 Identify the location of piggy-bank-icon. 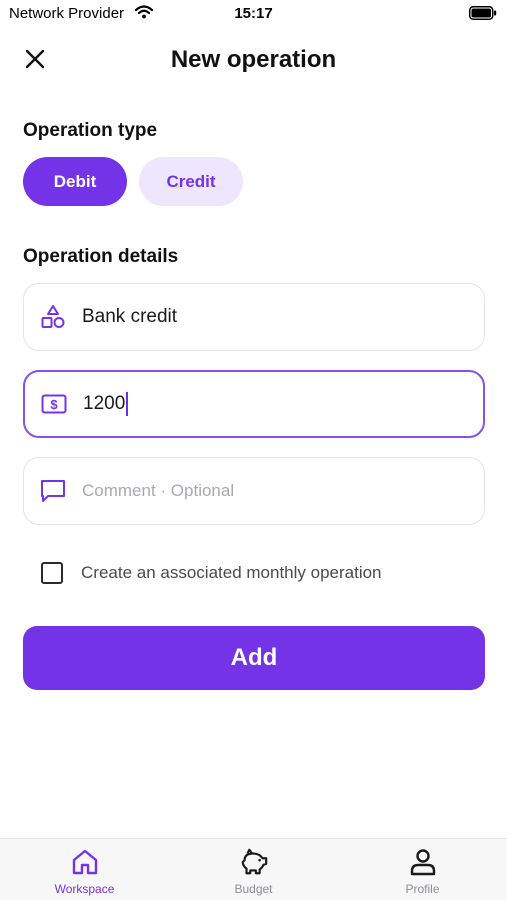
(254, 862).